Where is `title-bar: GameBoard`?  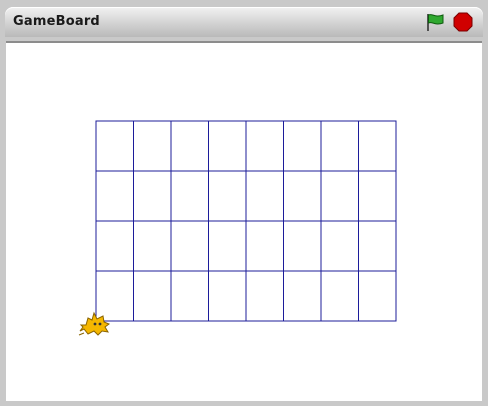 title-bar: GameBoard is located at coordinates (244, 22).